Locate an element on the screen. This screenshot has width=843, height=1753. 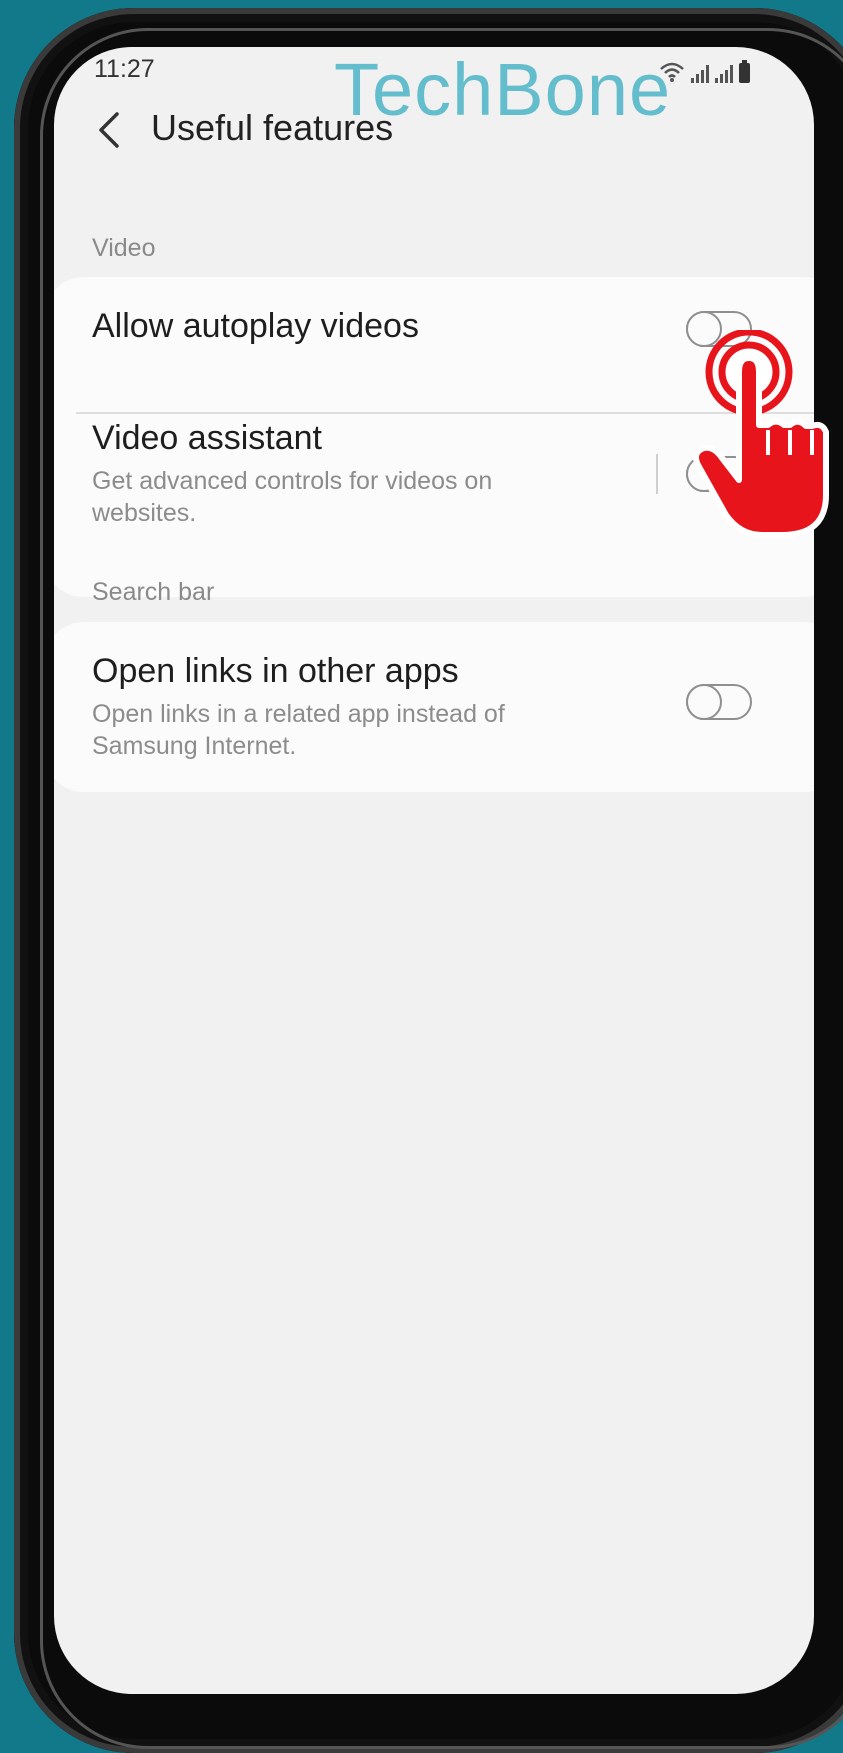
chevron-left-icon is located at coordinates (109, 130).